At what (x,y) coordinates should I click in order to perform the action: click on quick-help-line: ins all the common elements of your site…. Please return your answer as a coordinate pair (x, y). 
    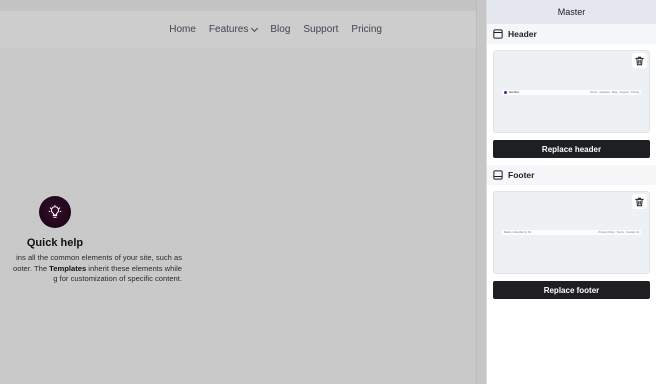
    Looking at the image, I should click on (99, 257).